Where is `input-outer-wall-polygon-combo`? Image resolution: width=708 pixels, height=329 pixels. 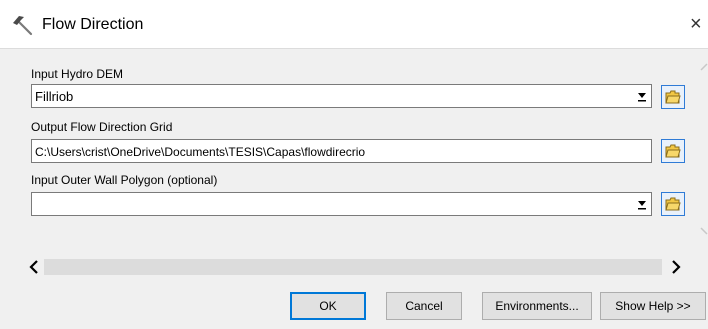
input-outer-wall-polygon-combo is located at coordinates (341, 204).